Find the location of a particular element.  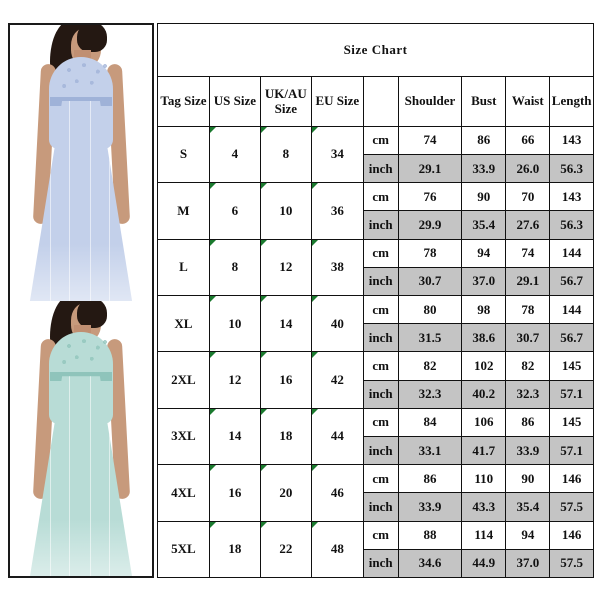

model-hair-top is located at coordinates (92, 39).